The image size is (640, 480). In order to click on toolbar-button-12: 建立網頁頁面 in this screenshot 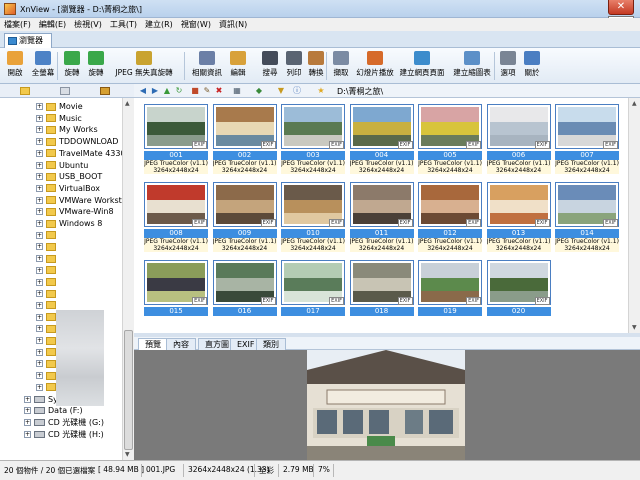, I will do `click(422, 66)`.